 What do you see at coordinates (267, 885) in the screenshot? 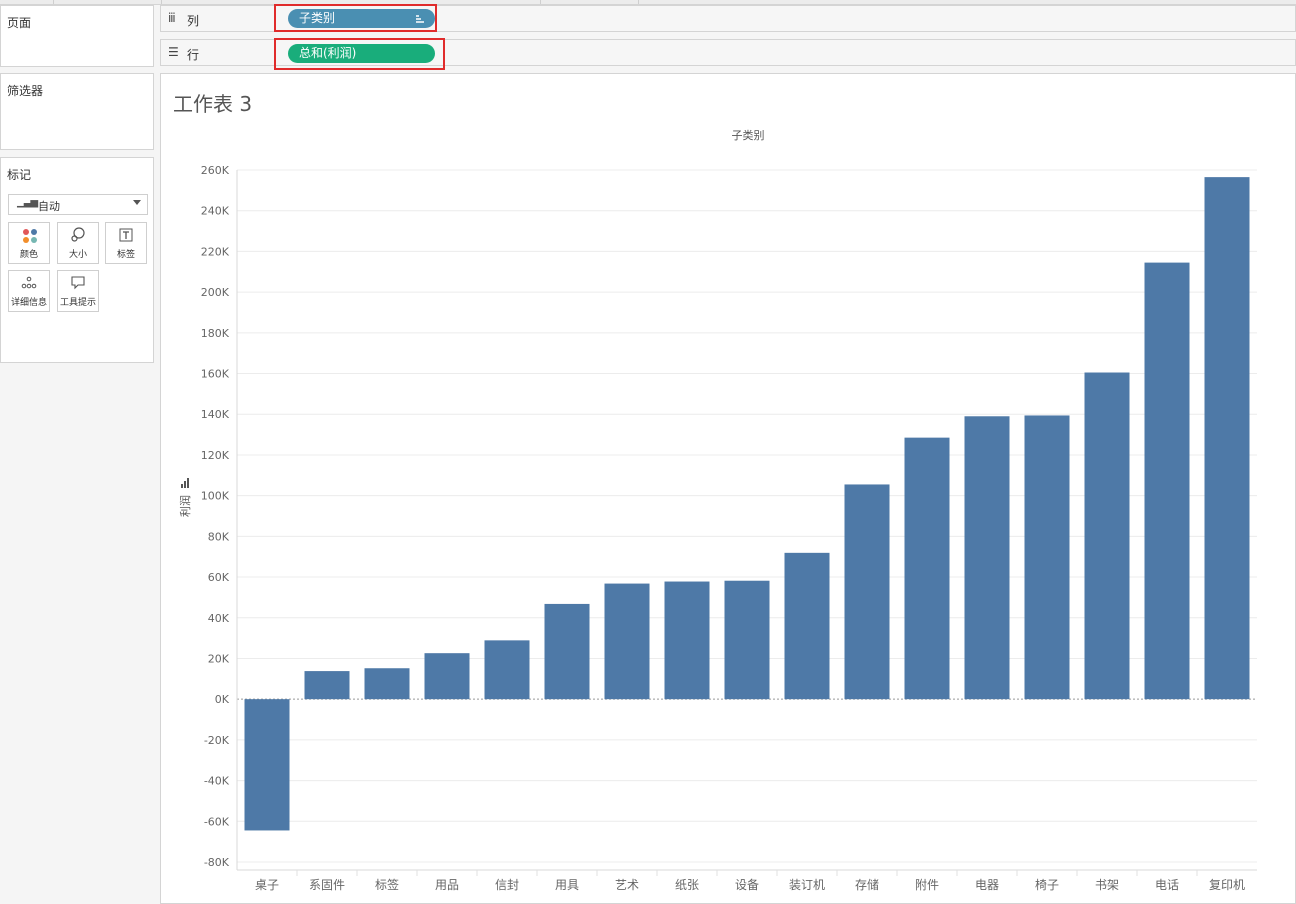
I see `x-tick-label: 桌子` at bounding box center [267, 885].